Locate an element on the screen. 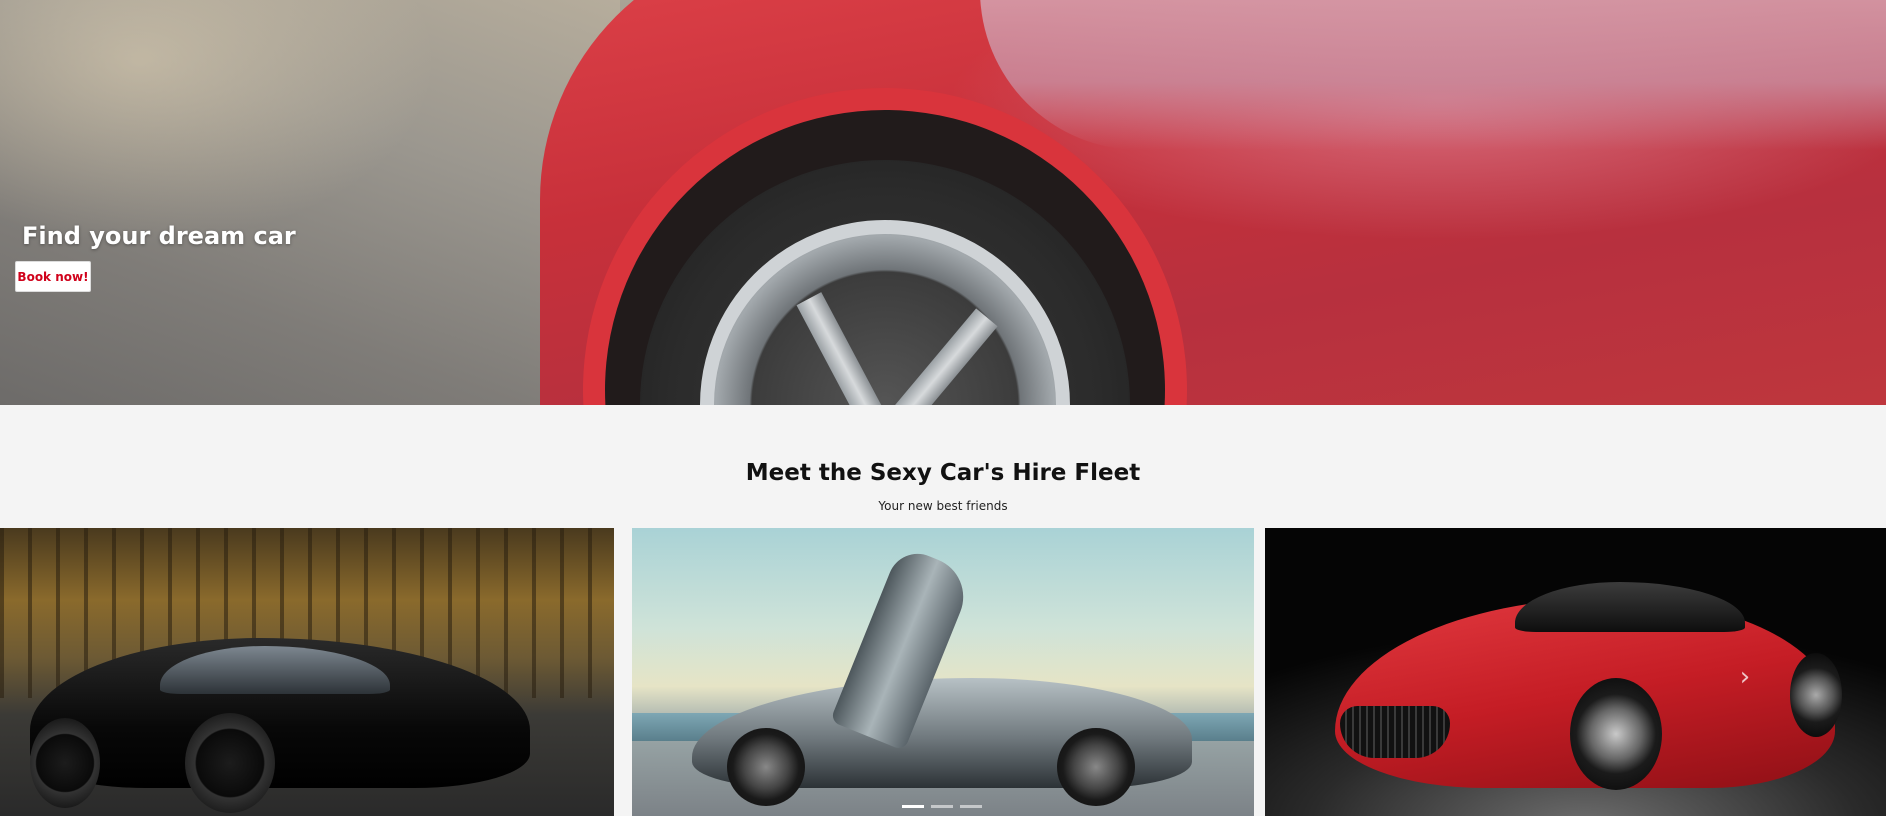  red-car-windshield is located at coordinates (1630, 607).